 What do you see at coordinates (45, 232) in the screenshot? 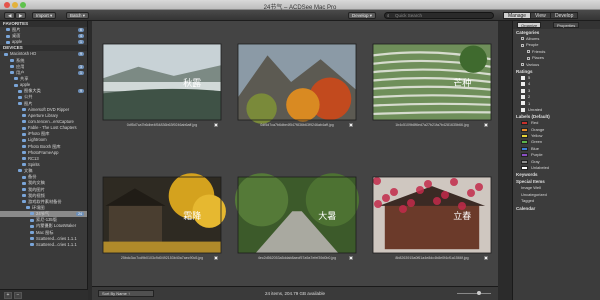
I see `folder-label: Mac 图标` at bounding box center [45, 232].